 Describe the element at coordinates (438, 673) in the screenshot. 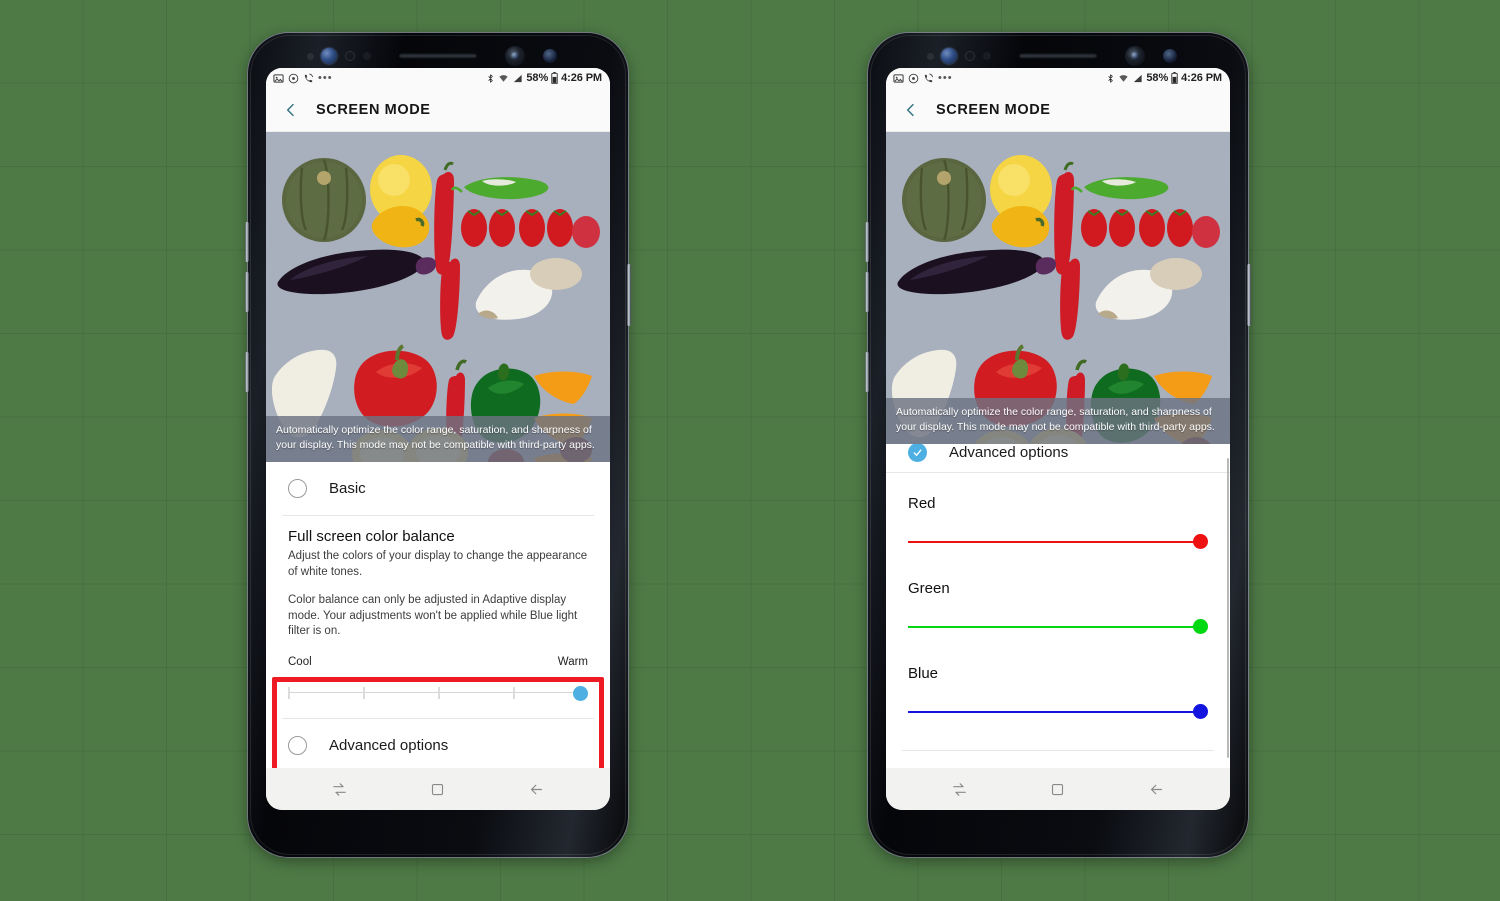

I see `color-temp-slider-section: Cool Warm` at that location.